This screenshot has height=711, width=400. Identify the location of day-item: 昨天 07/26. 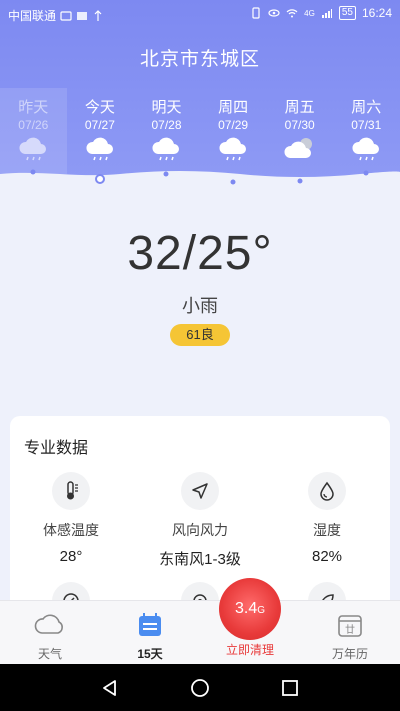
(33, 131).